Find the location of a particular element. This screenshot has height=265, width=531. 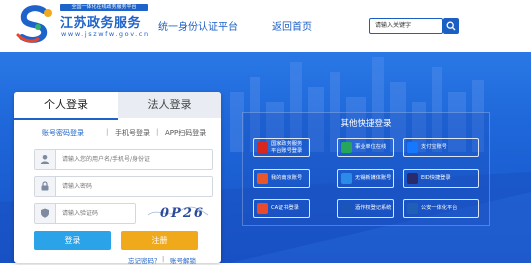

user-icon-box is located at coordinates (45, 159).